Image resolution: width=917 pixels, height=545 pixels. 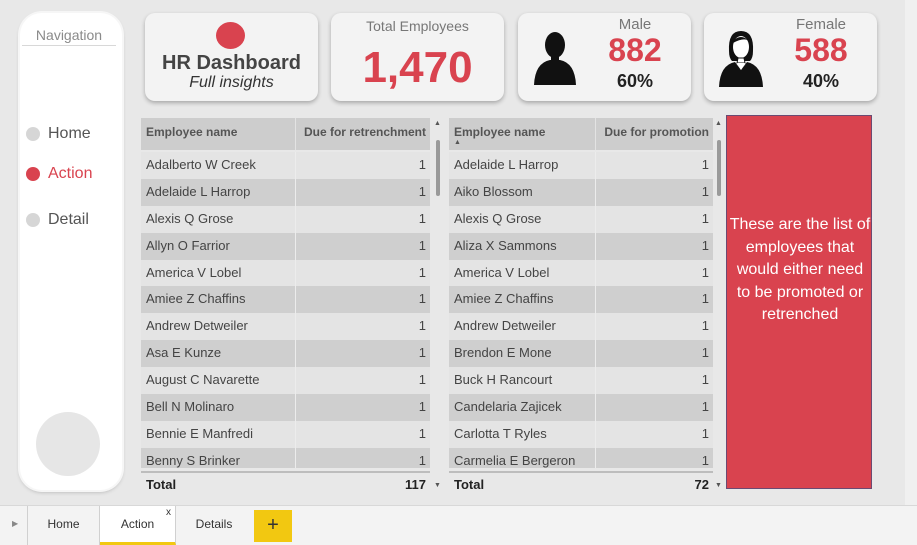 I want to click on employee-name-cell: America V Lobel, so click(x=502, y=272).